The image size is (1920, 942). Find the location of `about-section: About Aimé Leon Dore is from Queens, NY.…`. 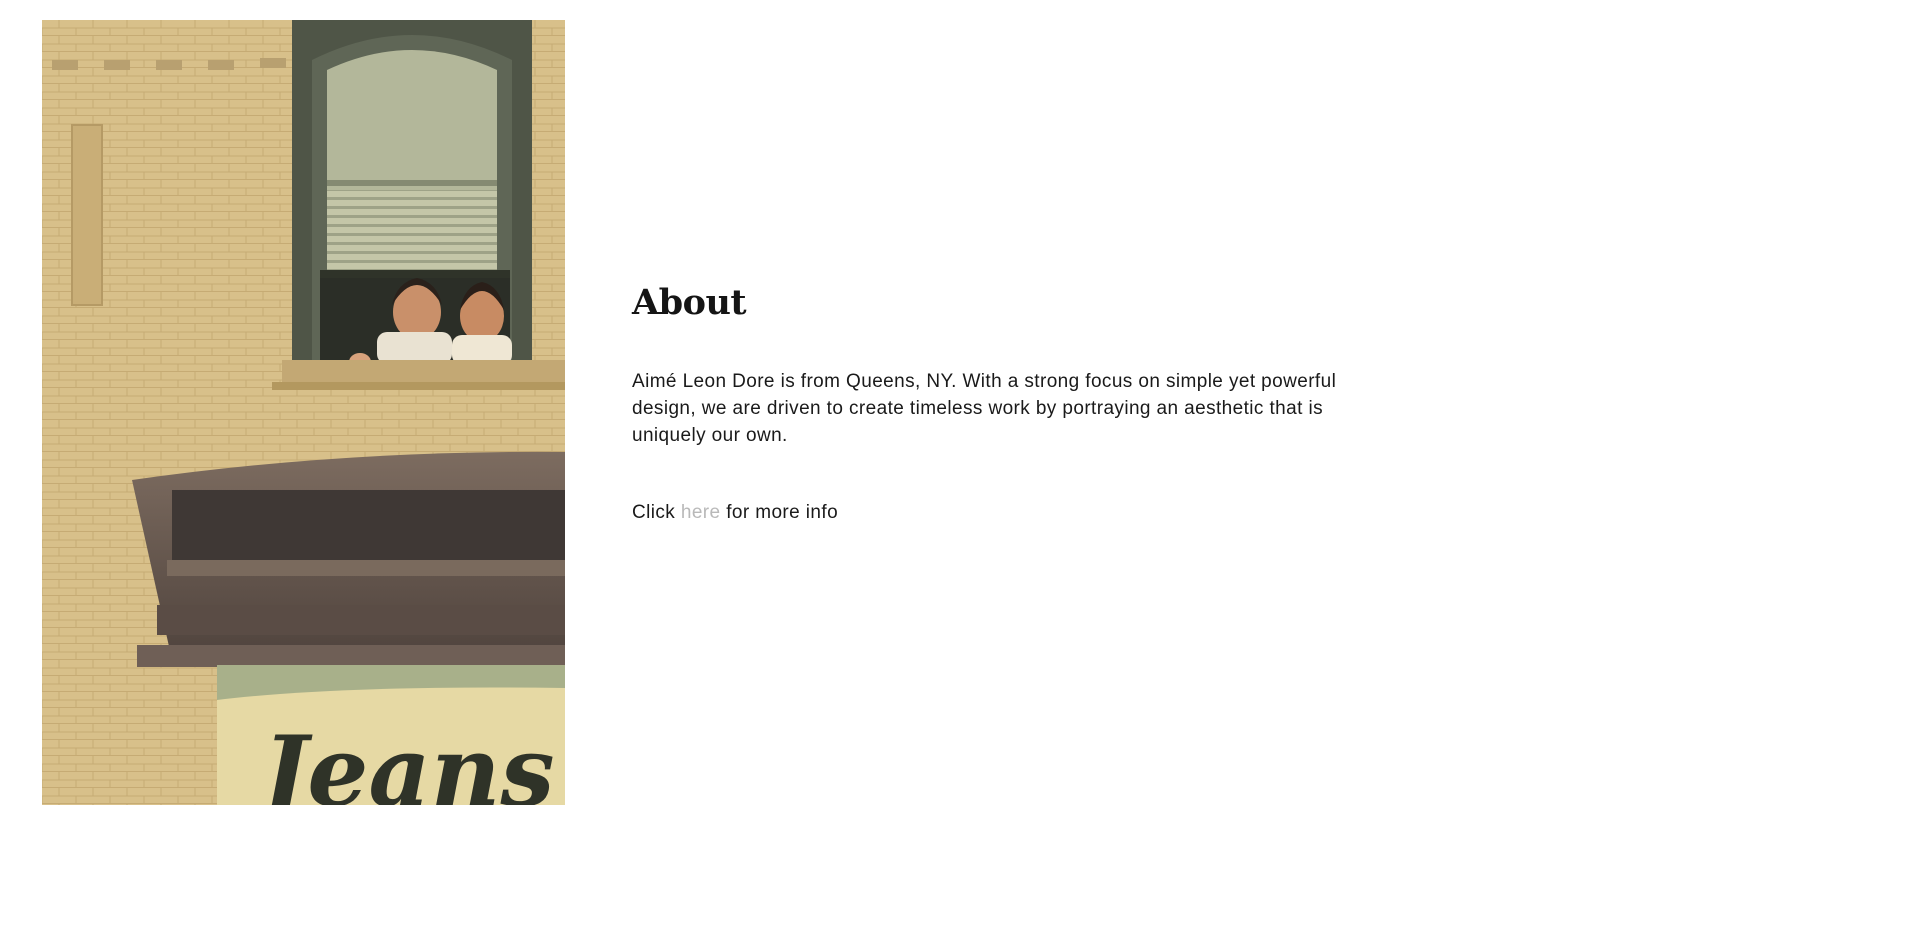

about-section: About Aimé Leon Dore is from Queens, NY.… is located at coordinates (992, 404).